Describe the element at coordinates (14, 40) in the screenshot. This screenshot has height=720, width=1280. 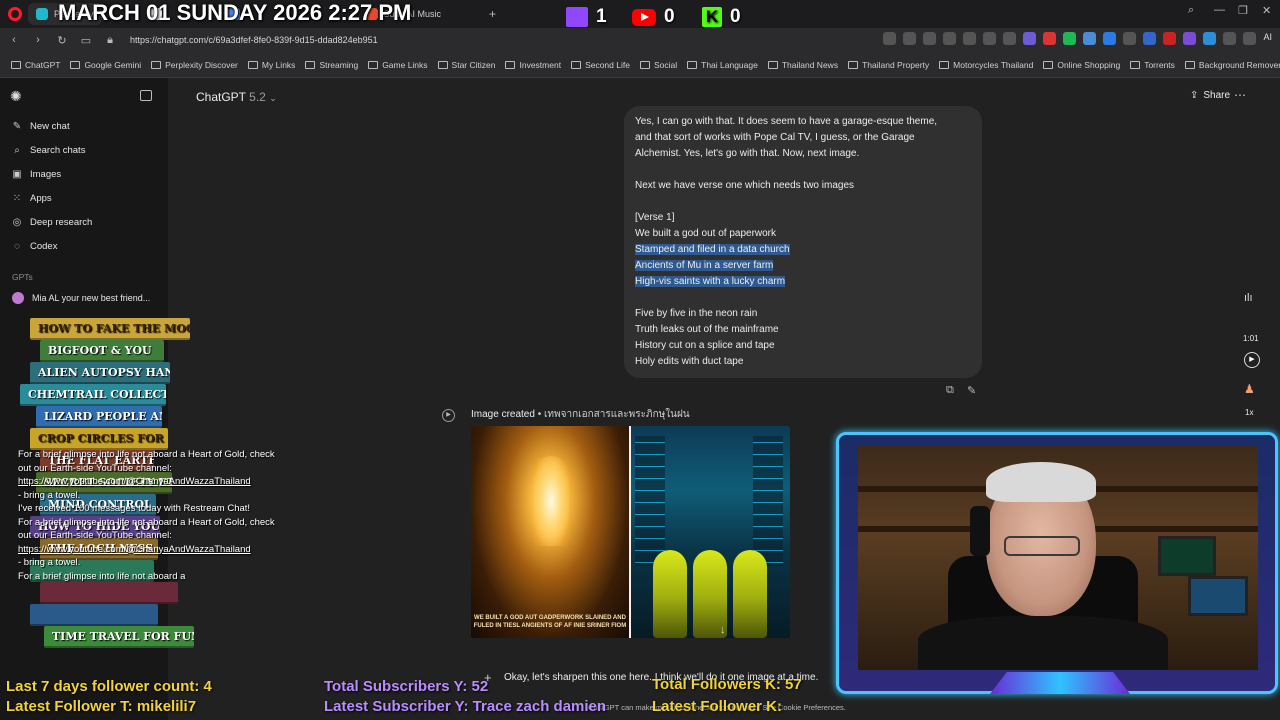
I see `back-icon: ‹` at that location.